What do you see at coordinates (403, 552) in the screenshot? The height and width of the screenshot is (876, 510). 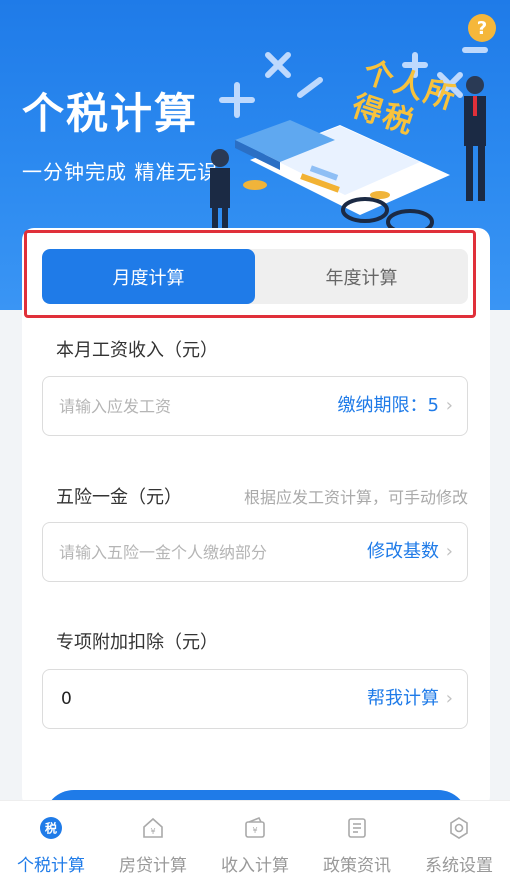 I see `modify-base-button: 修改基数` at bounding box center [403, 552].